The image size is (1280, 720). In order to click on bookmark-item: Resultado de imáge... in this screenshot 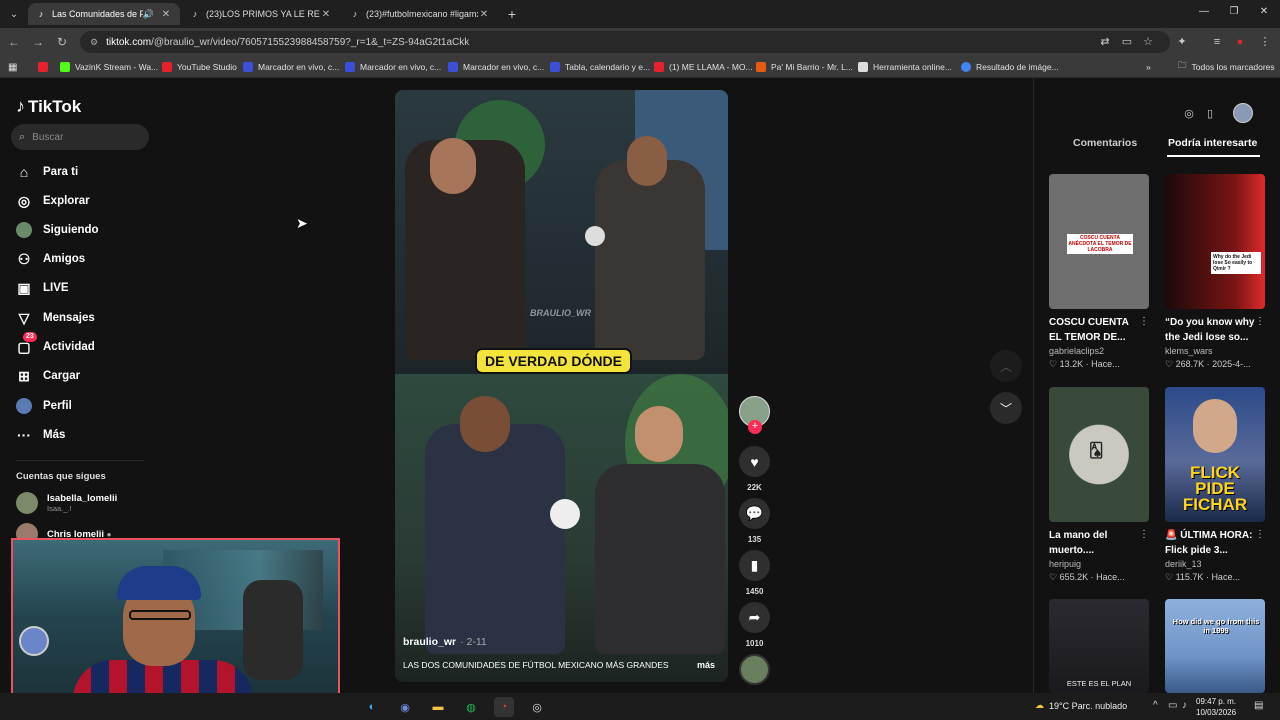, I will do `click(1010, 67)`.